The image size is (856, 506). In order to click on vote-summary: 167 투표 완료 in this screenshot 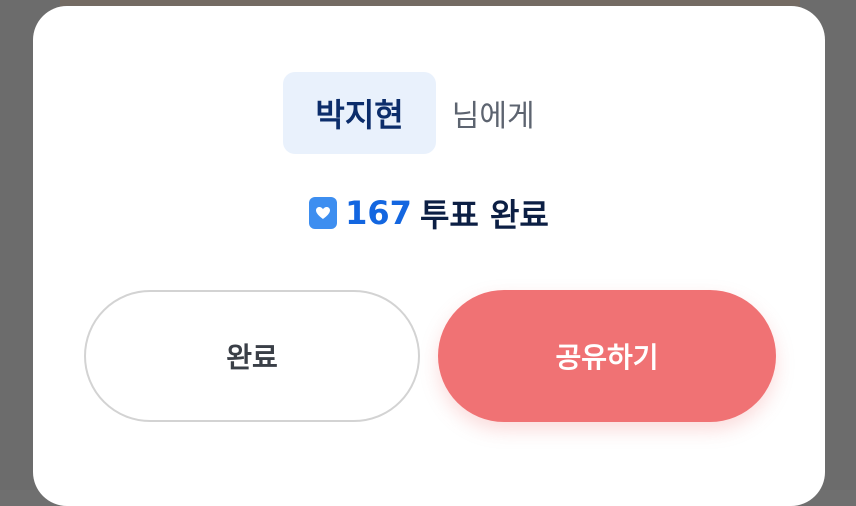, I will do `click(429, 213)`.